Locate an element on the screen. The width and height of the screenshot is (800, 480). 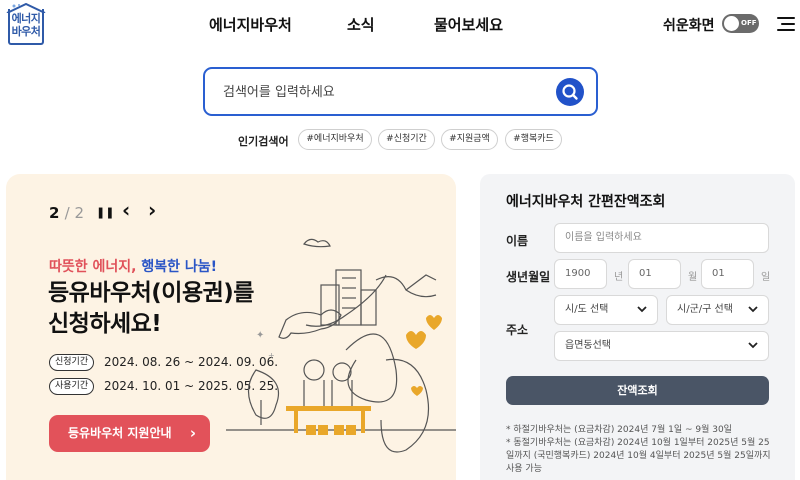
kicker-blue: 행복한 나눔! is located at coordinates (179, 267).